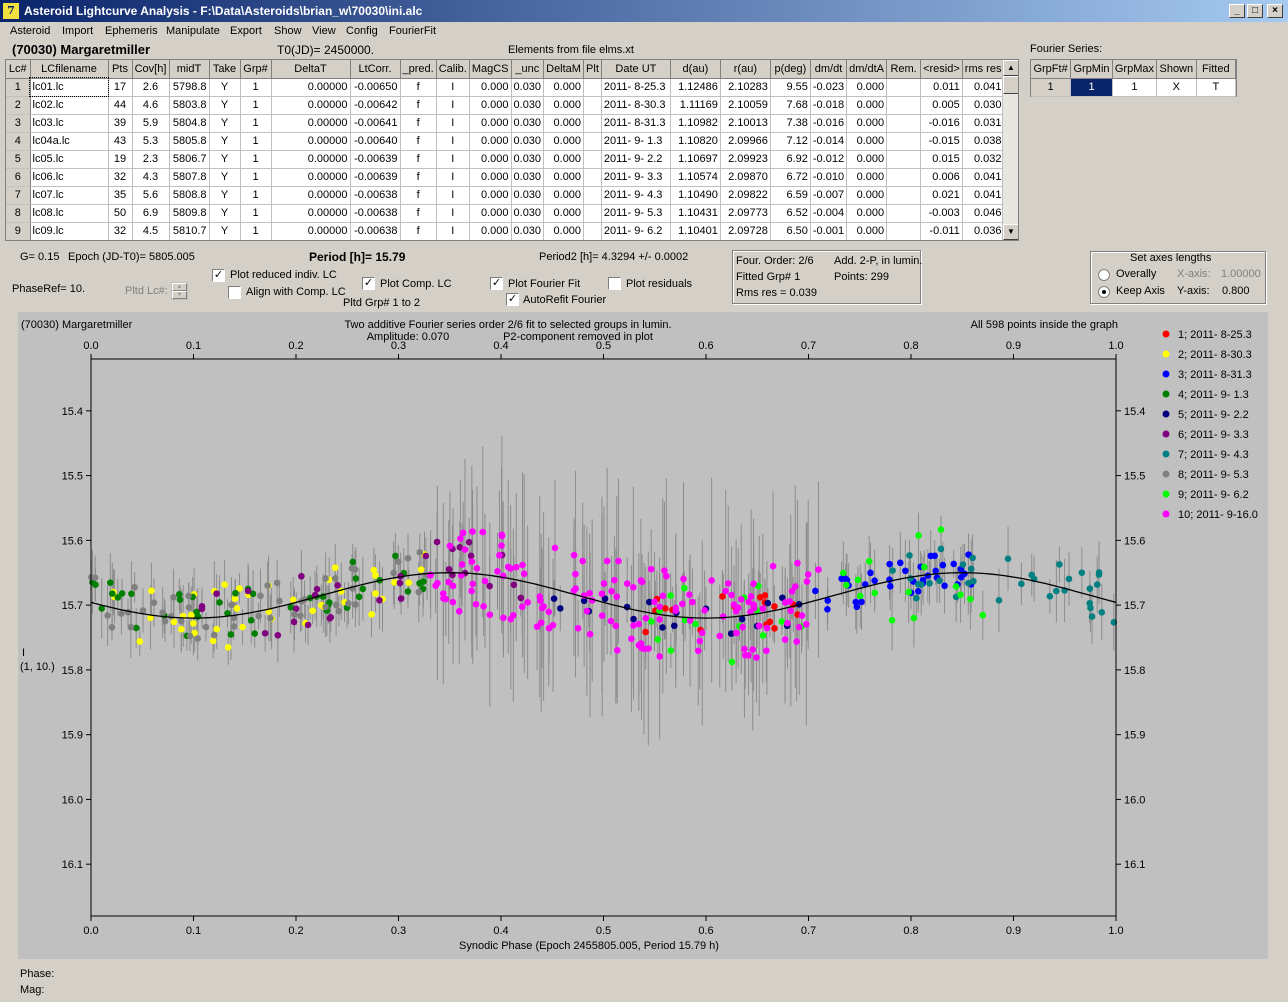 The image size is (1288, 1002). What do you see at coordinates (193, 31) in the screenshot?
I see `menu-manipulate: Manipulate` at bounding box center [193, 31].